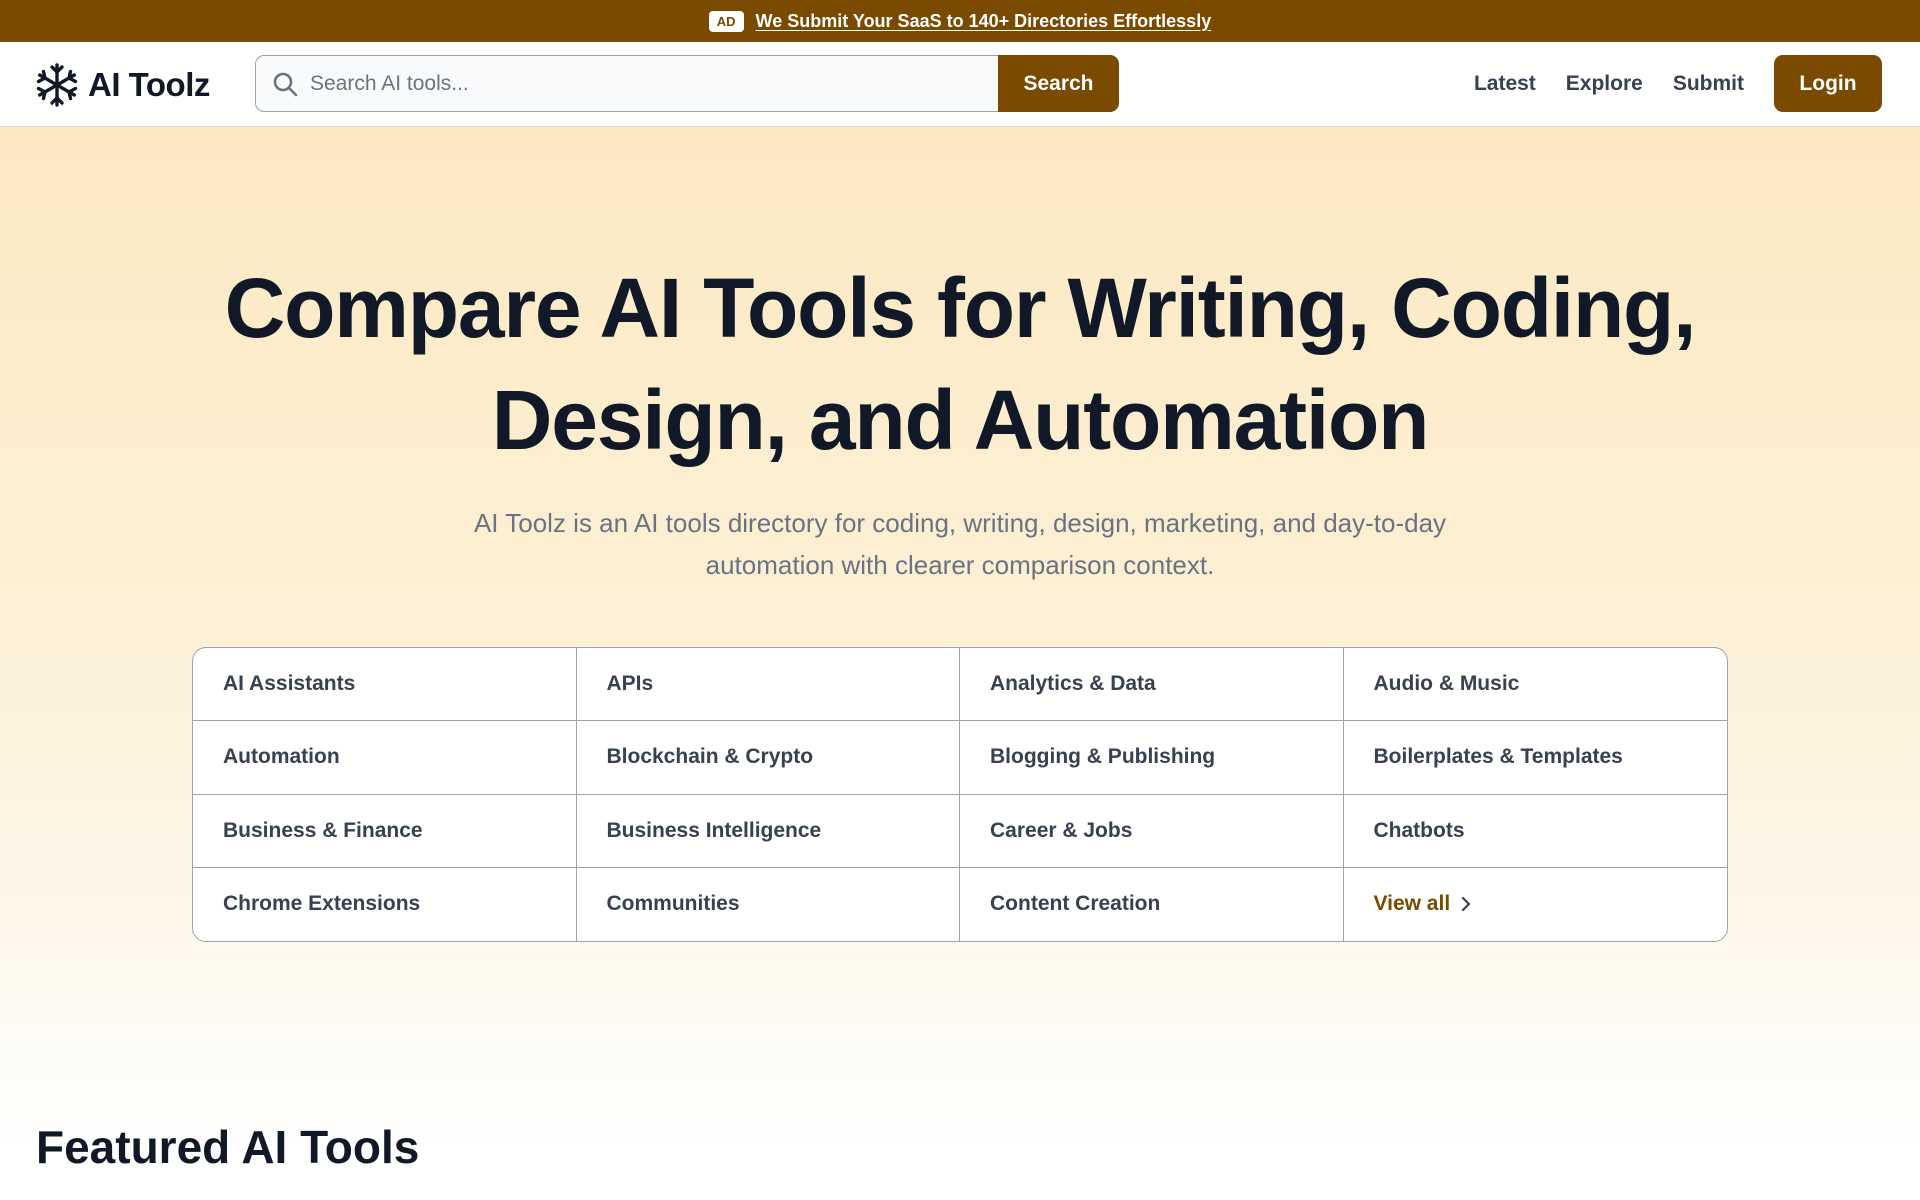  Describe the element at coordinates (1708, 84) in the screenshot. I see `nav-submit: Submit` at that location.